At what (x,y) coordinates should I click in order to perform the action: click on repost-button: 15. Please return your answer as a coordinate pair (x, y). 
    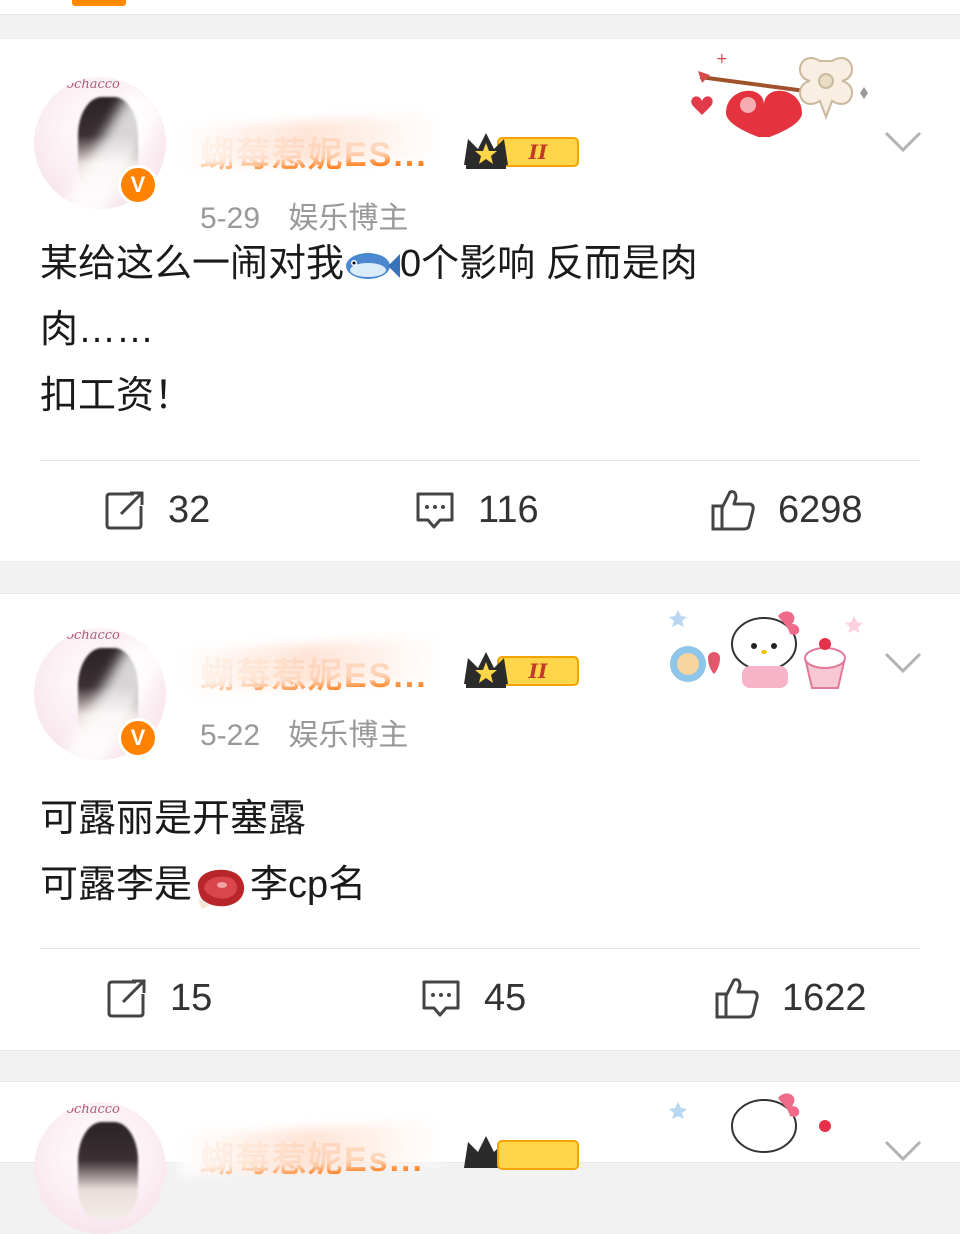
    Looking at the image, I should click on (159, 998).